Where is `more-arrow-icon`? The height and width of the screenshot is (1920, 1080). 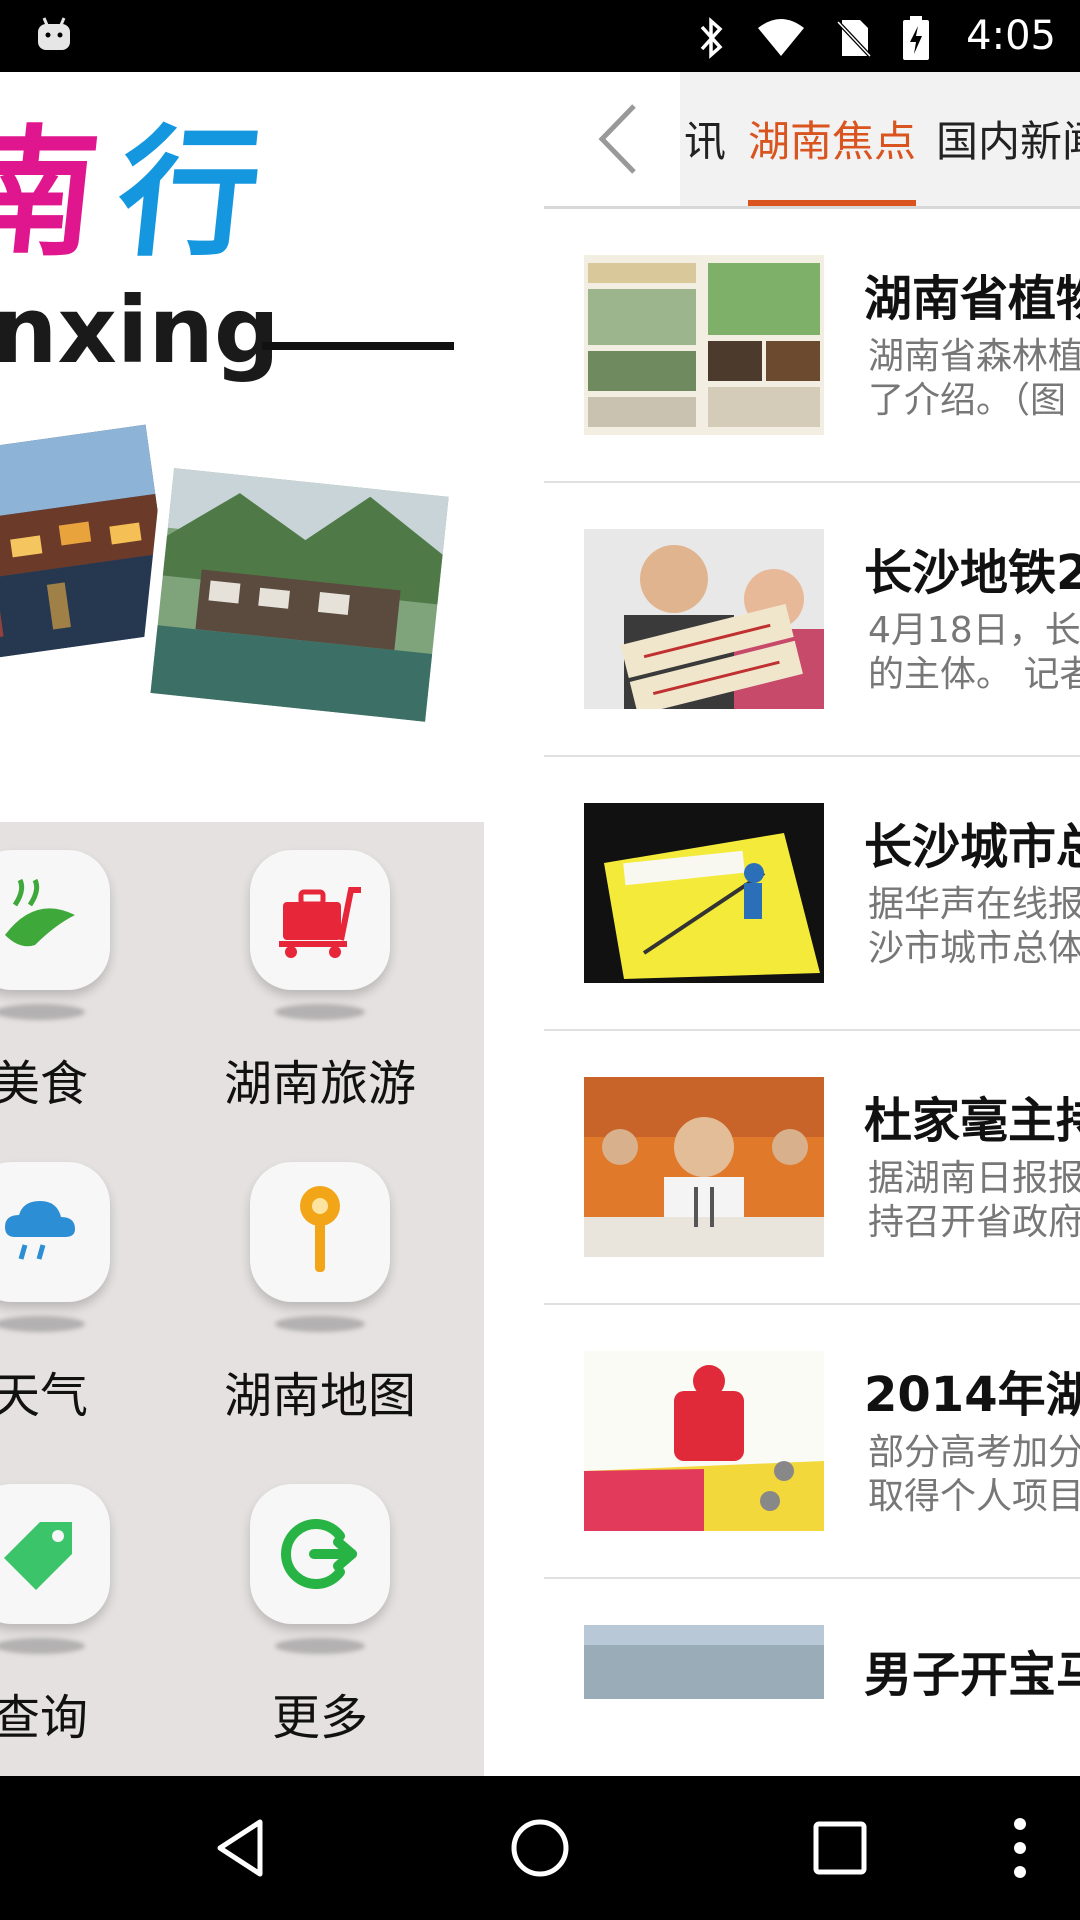 more-arrow-icon is located at coordinates (319, 1554).